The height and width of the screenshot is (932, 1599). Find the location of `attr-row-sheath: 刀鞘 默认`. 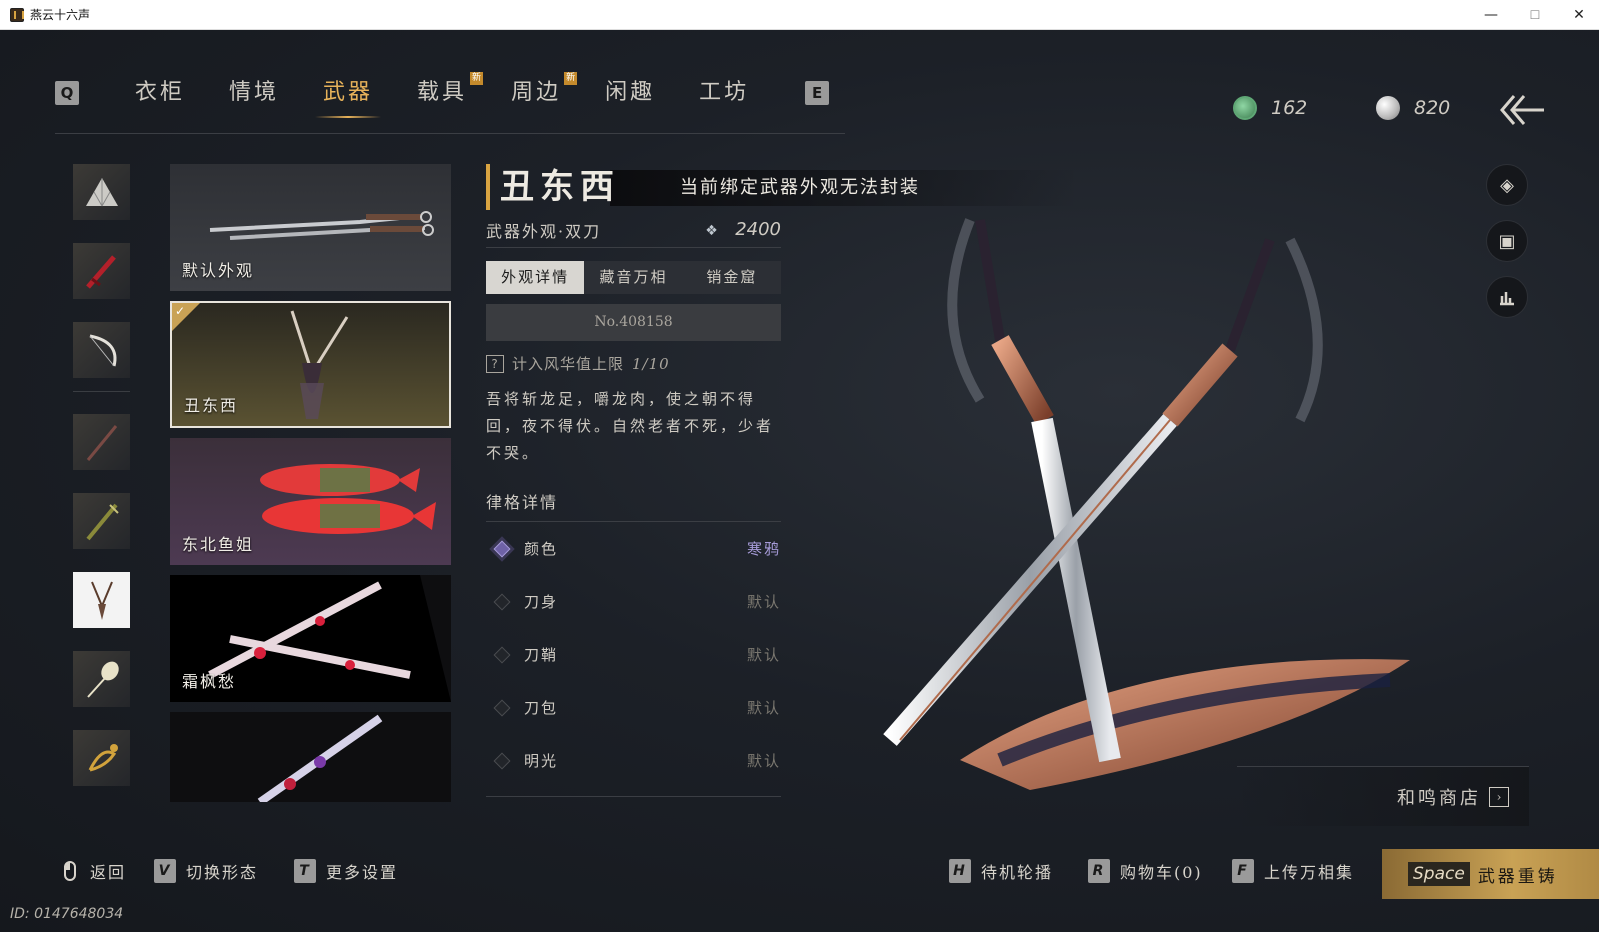

attr-row-sheath: 刀鞘 默认 is located at coordinates (633, 654).